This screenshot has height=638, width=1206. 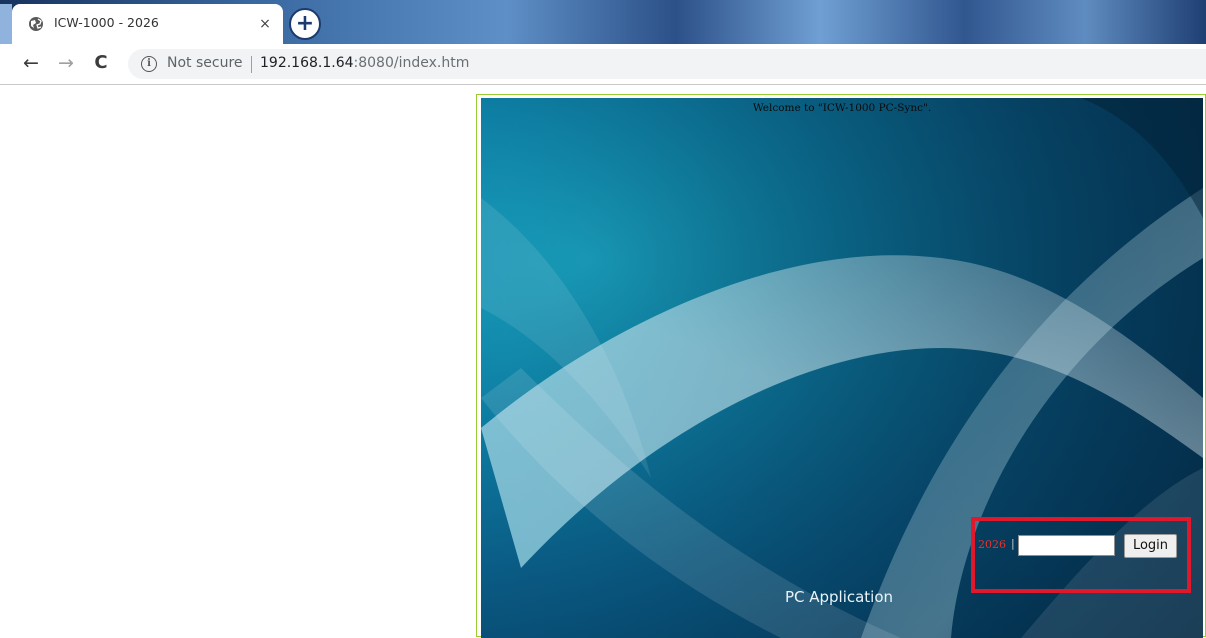 I want to click on reload-icon: C, so click(x=101, y=64).